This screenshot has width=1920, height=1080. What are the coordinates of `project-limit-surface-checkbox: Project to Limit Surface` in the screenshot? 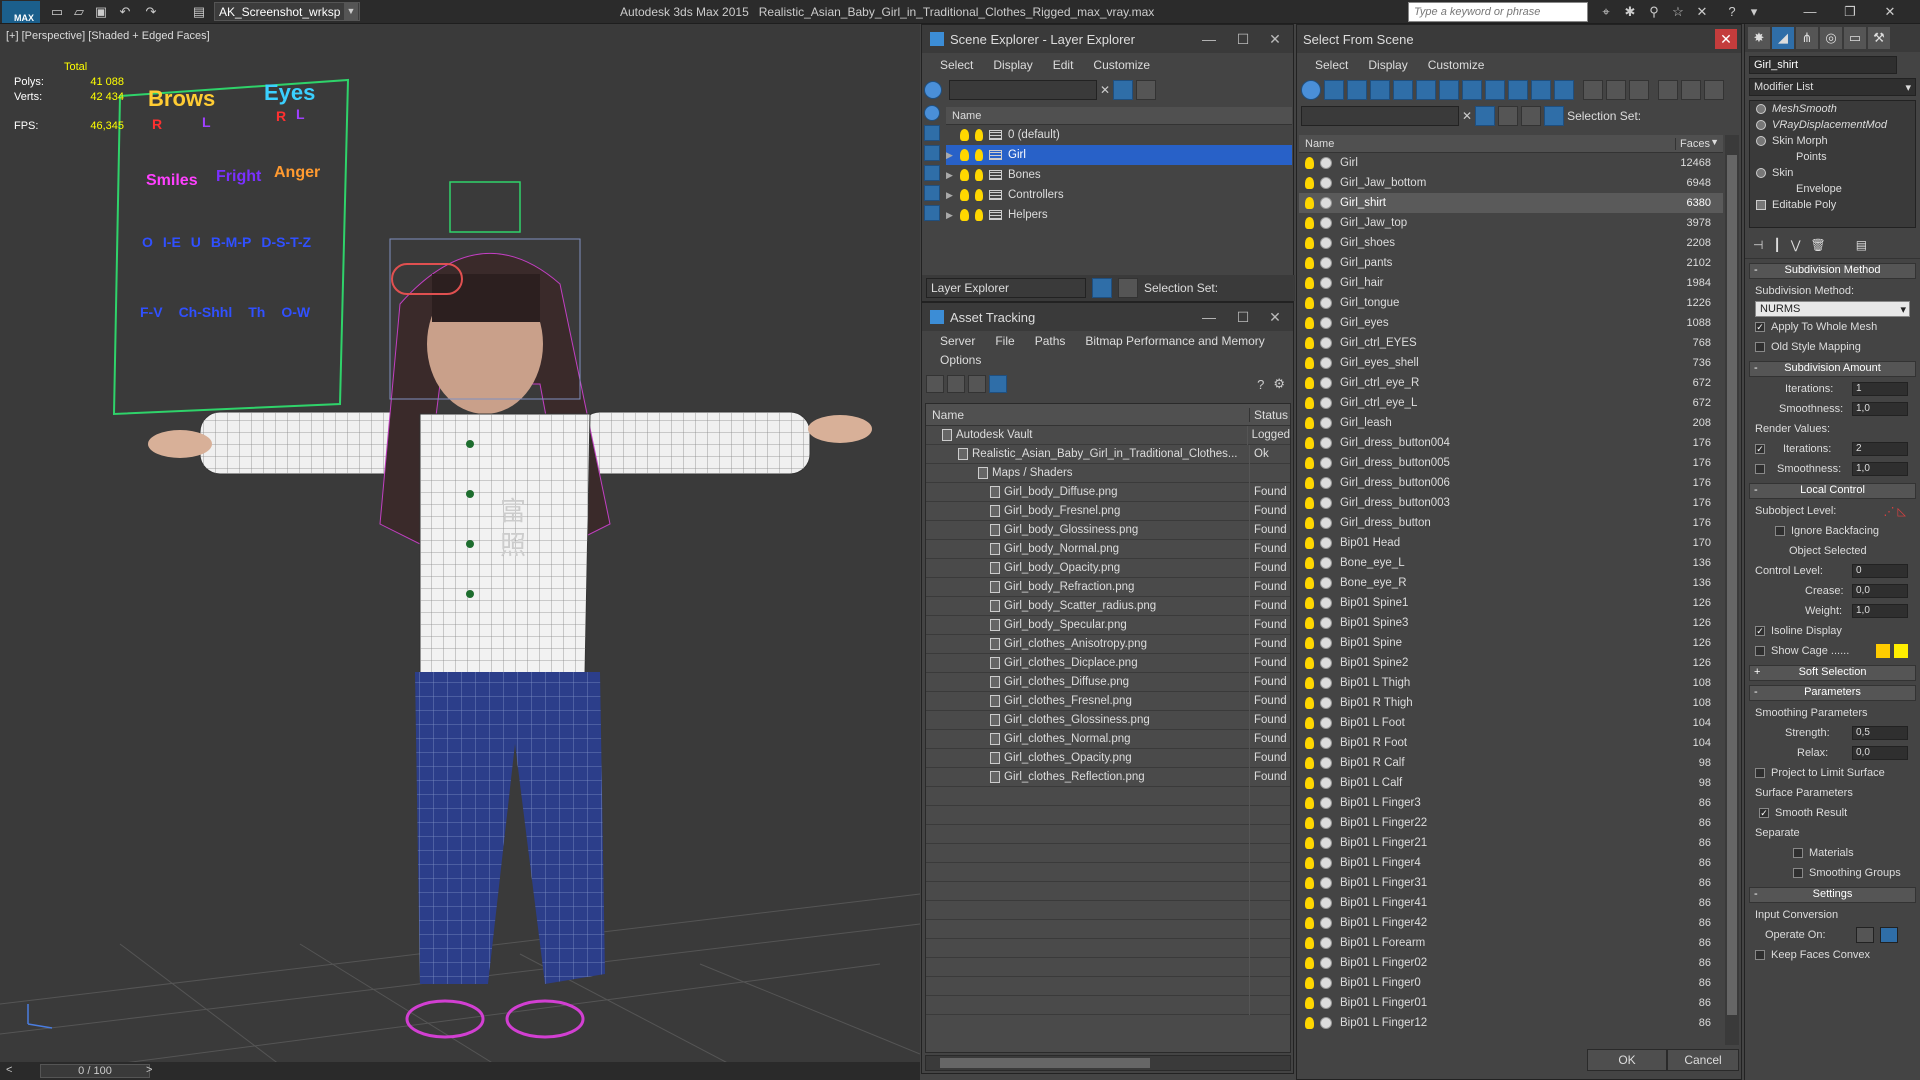 It's located at (1832, 773).